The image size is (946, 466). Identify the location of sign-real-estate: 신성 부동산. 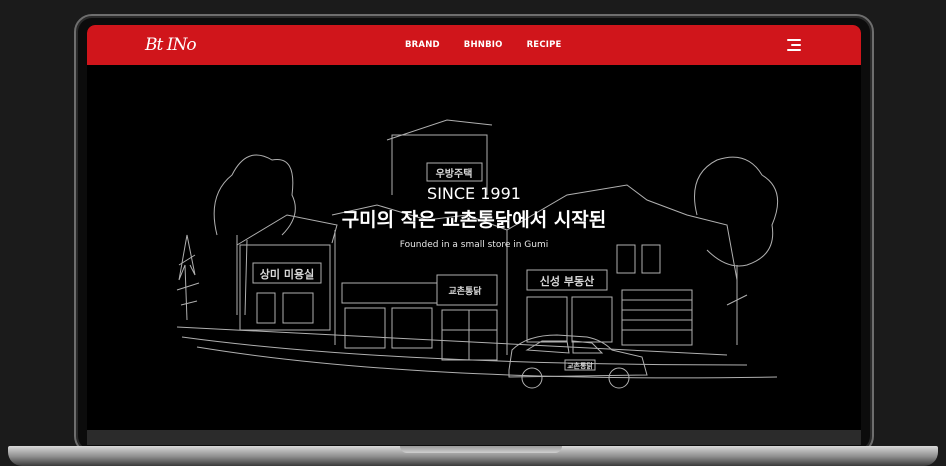
(567, 281).